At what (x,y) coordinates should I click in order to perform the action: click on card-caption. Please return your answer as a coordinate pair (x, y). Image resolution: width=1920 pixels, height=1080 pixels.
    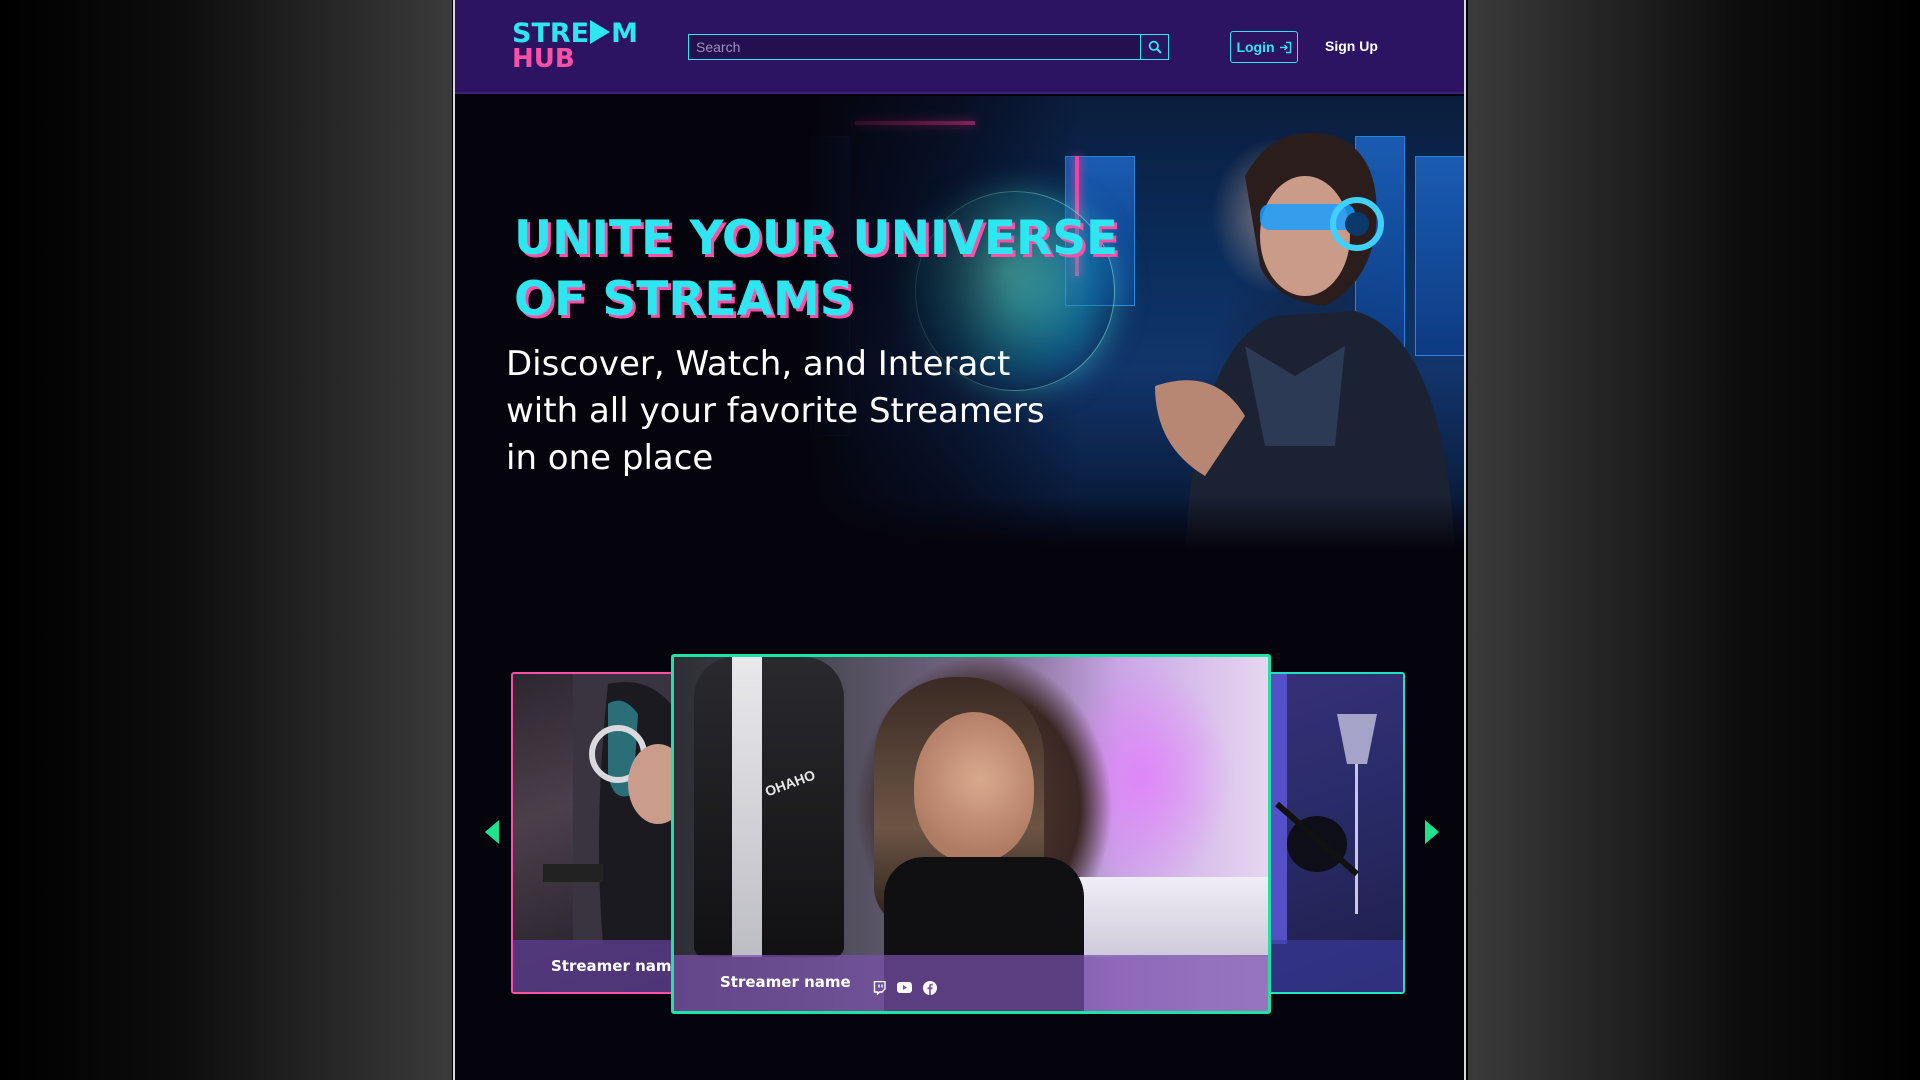
    Looking at the image, I should click on (1330, 966).